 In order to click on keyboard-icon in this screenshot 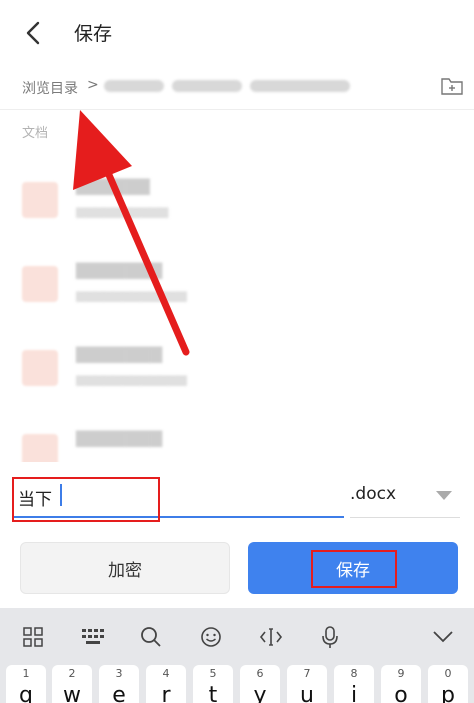, I will do `click(93, 637)`.